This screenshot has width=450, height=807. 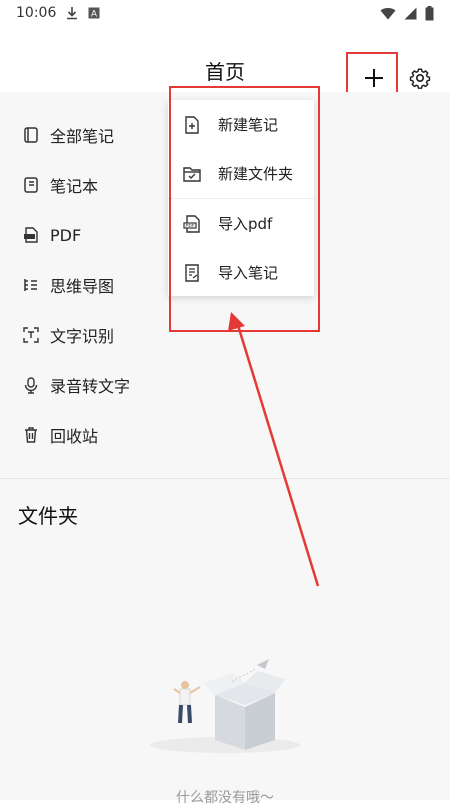 What do you see at coordinates (36, 13) in the screenshot?
I see `status-time: 10:06` at bounding box center [36, 13].